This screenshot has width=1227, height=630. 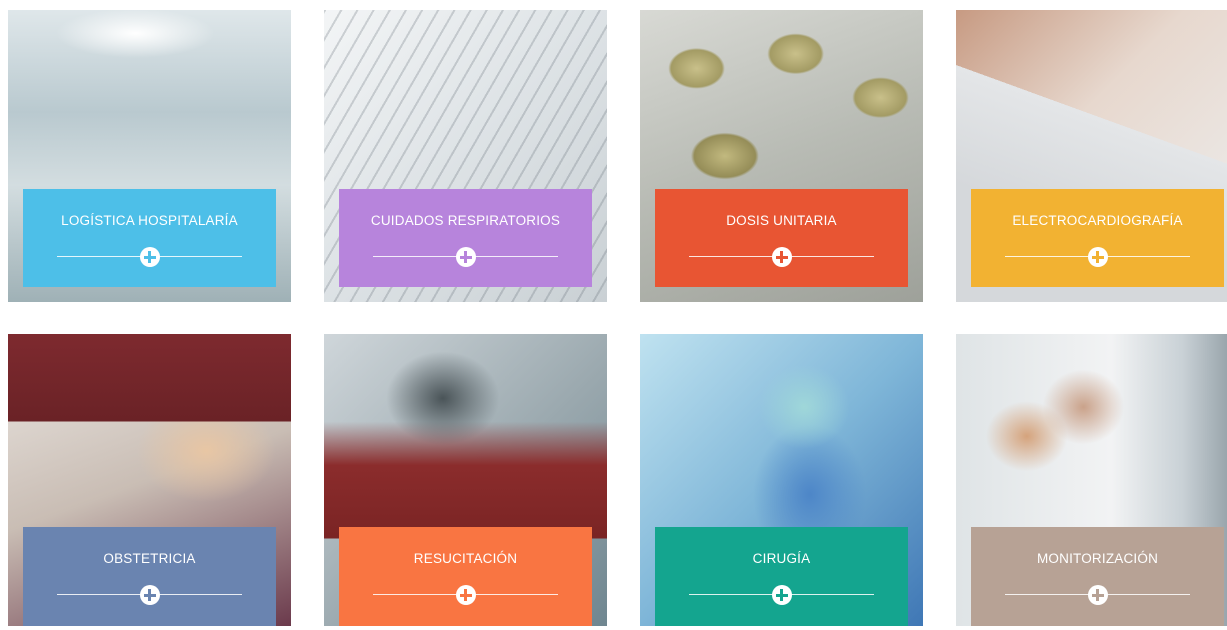 I want to click on tile-title: RESUCITACIÓN, so click(x=465, y=558).